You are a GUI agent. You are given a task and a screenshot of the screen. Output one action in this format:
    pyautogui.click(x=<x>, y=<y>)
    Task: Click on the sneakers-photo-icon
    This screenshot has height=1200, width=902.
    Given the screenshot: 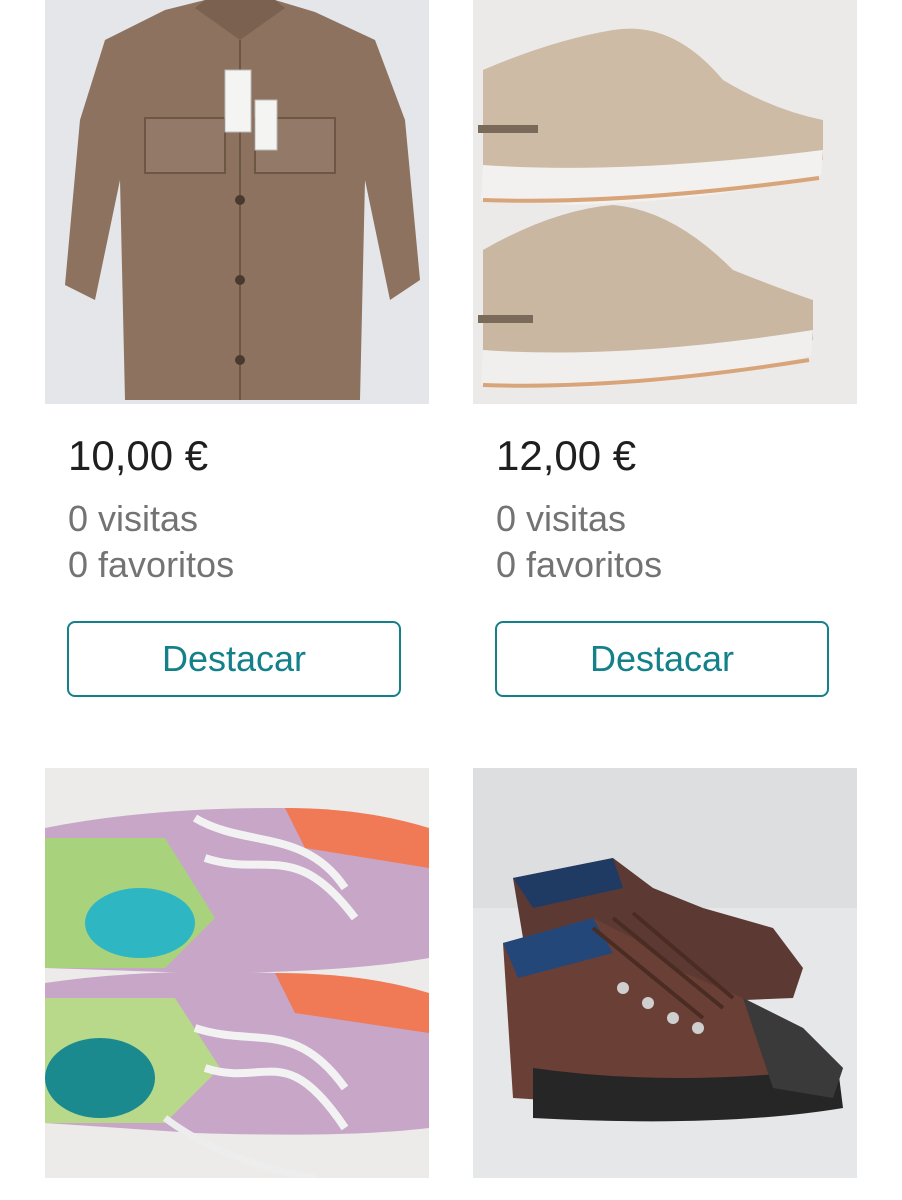 What is the action you would take?
    pyautogui.click(x=665, y=202)
    